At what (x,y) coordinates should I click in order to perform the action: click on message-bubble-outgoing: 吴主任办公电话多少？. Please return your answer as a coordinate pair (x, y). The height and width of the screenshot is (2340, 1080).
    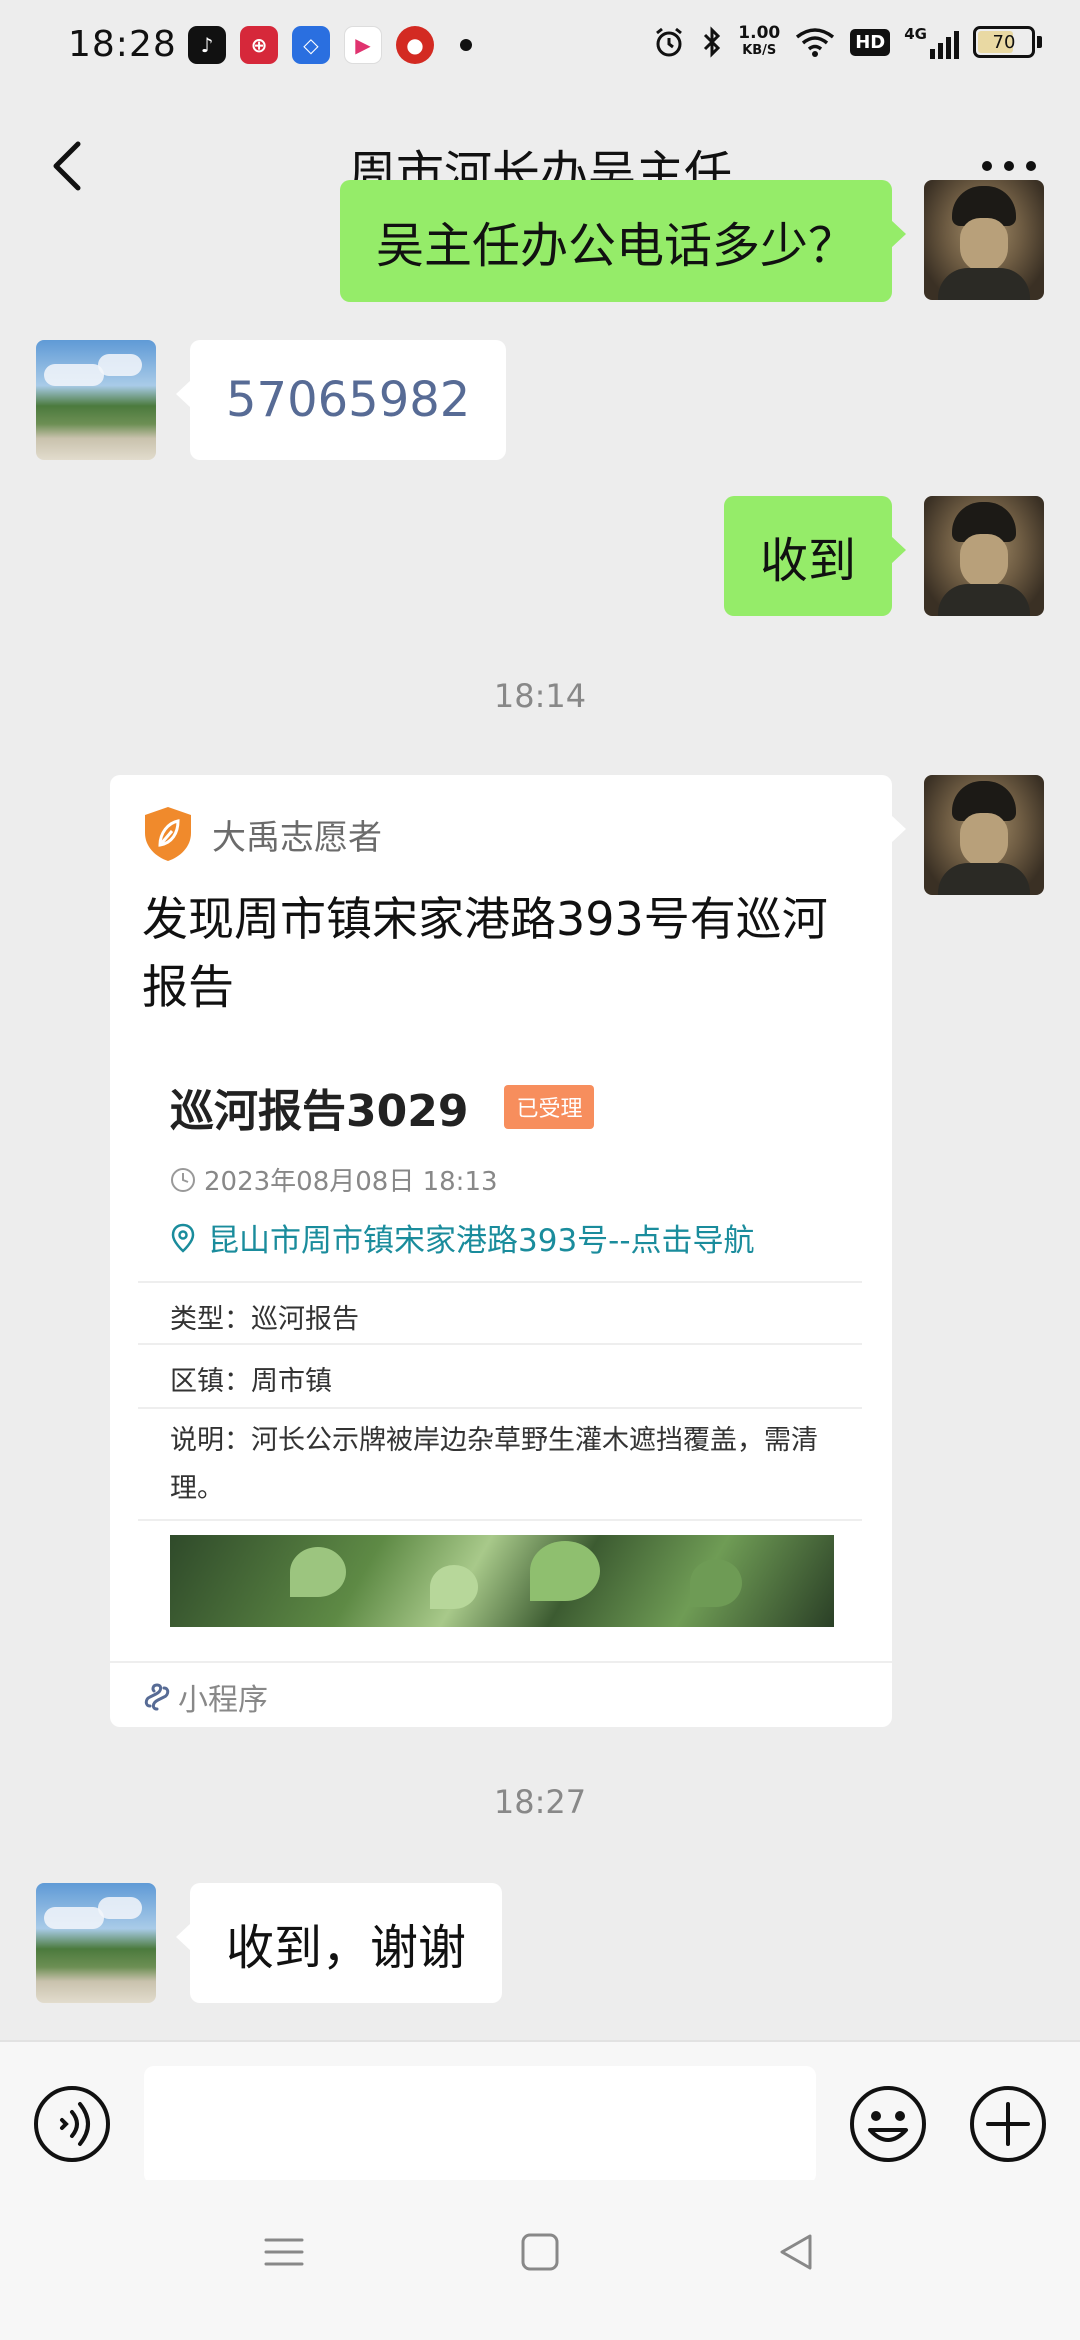
    Looking at the image, I should click on (623, 241).